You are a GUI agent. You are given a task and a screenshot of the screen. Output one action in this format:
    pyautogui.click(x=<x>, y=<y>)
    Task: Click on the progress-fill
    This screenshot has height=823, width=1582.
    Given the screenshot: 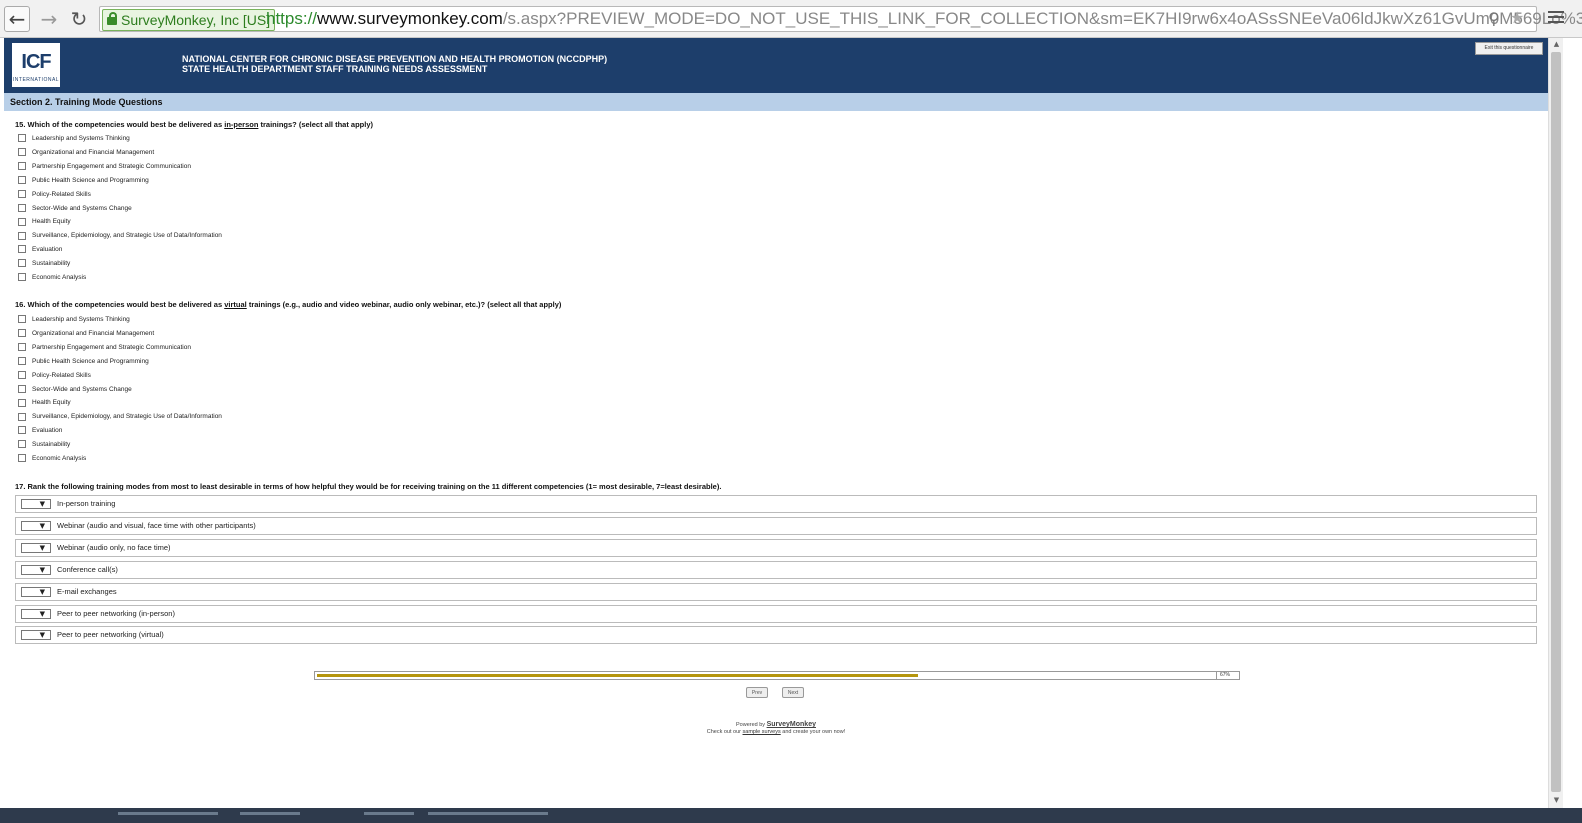 What is the action you would take?
    pyautogui.click(x=617, y=675)
    